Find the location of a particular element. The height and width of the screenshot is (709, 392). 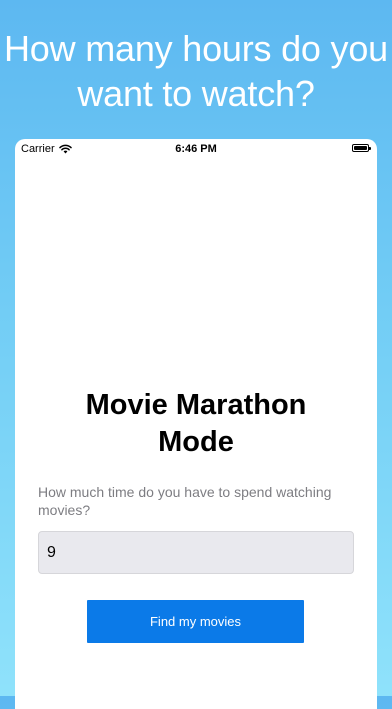

find-movies-button: Find my movies is located at coordinates (195, 621).